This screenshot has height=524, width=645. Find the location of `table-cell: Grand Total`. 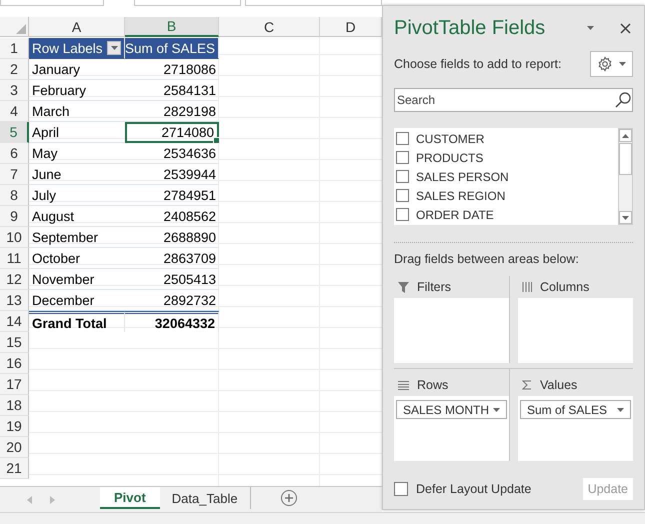

table-cell: Grand Total is located at coordinates (77, 321).